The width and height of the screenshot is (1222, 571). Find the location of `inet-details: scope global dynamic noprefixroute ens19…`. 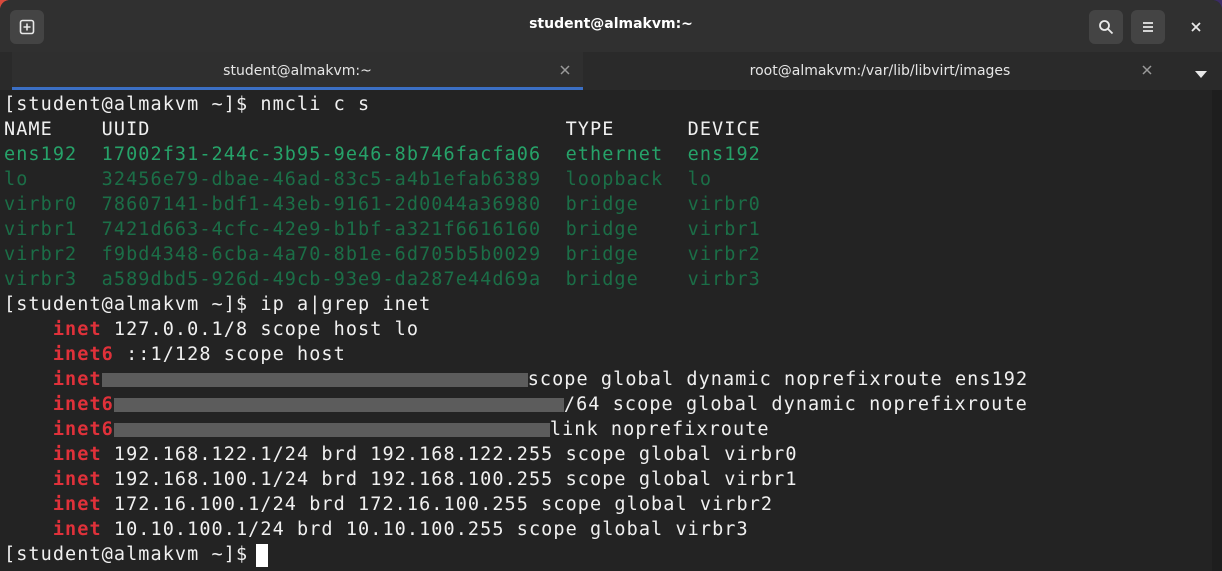

inet-details: scope global dynamic noprefixroute ens19… is located at coordinates (778, 379).